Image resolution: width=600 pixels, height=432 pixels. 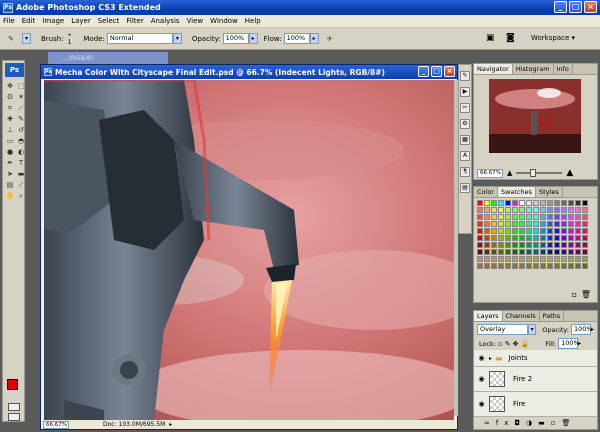 What do you see at coordinates (11, 39) in the screenshot?
I see `brush-tool-icon: ✎` at bounding box center [11, 39].